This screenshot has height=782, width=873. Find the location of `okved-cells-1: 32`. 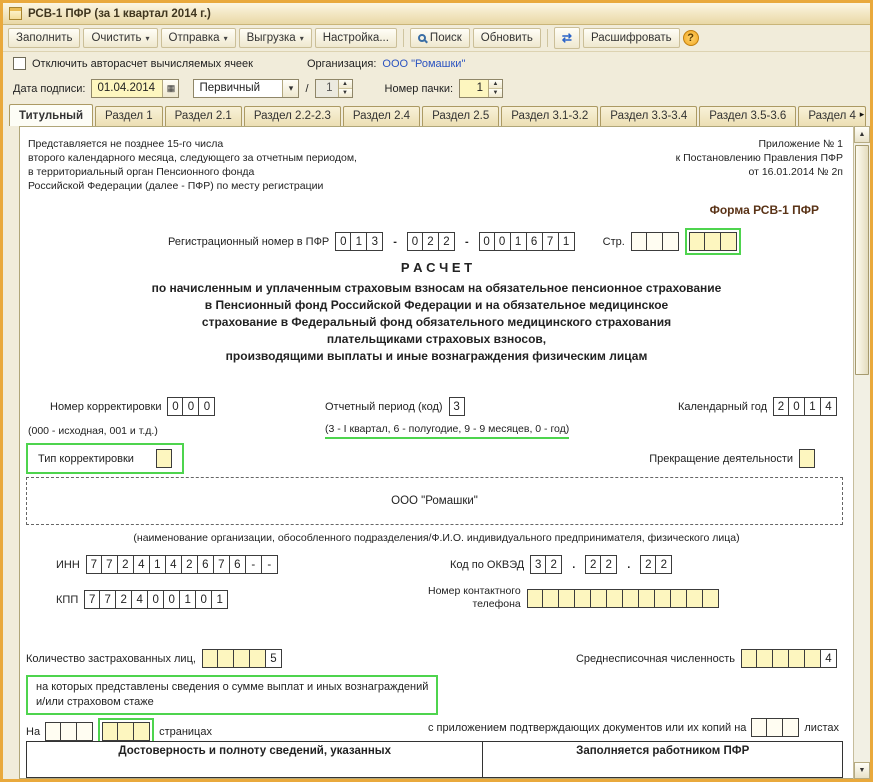

okved-cells-1: 32 is located at coordinates (546, 564).